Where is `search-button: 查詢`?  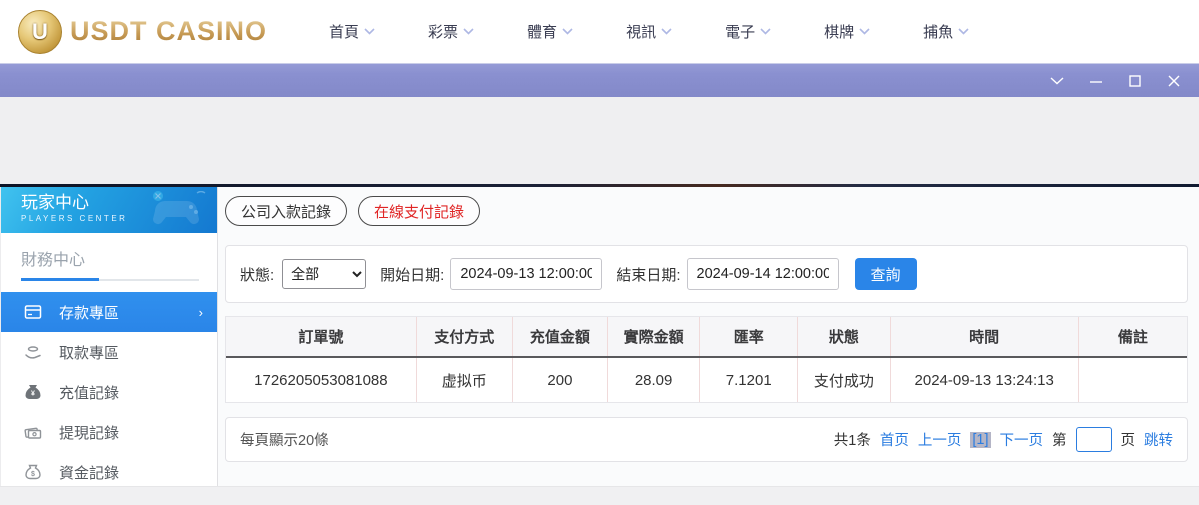
search-button: 查詢 is located at coordinates (885, 274).